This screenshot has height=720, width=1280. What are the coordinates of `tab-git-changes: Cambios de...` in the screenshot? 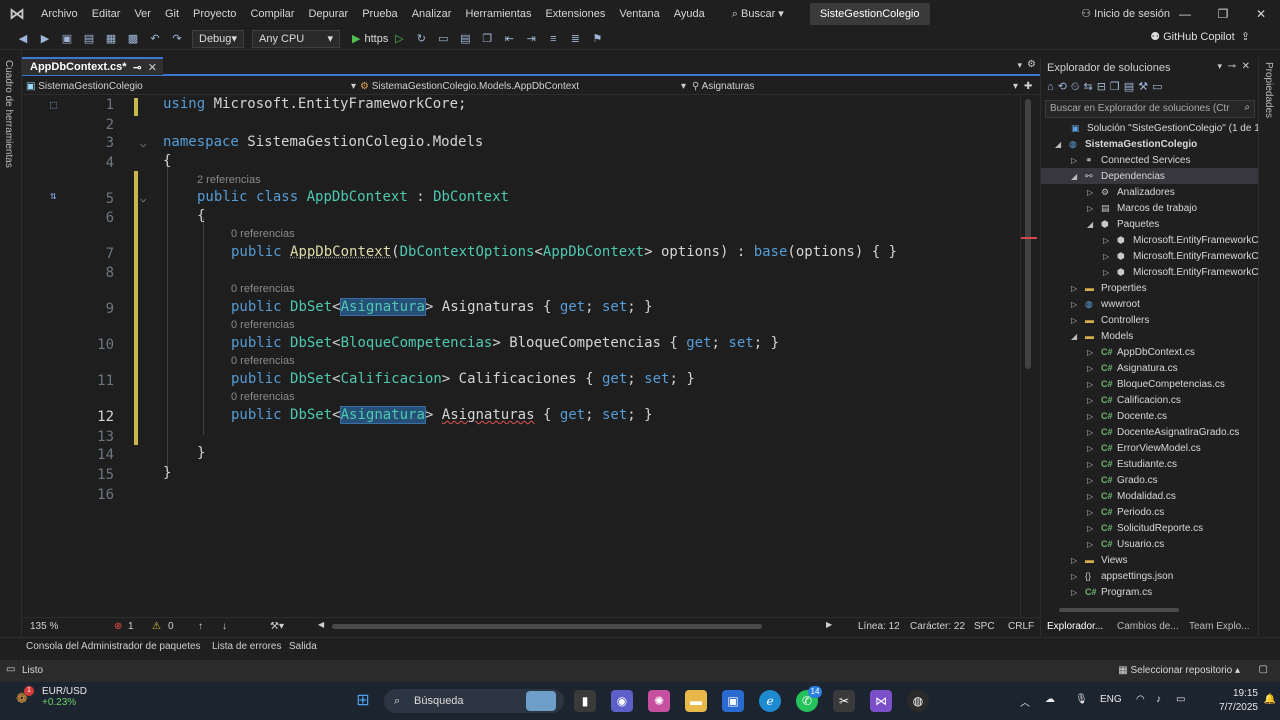 It's located at (1148, 626).